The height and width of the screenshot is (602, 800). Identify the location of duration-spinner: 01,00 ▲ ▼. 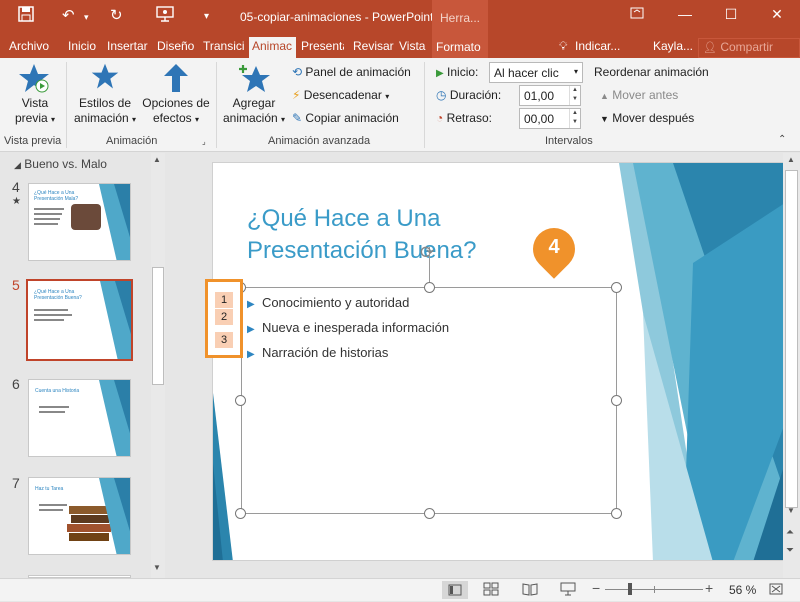
(550, 95).